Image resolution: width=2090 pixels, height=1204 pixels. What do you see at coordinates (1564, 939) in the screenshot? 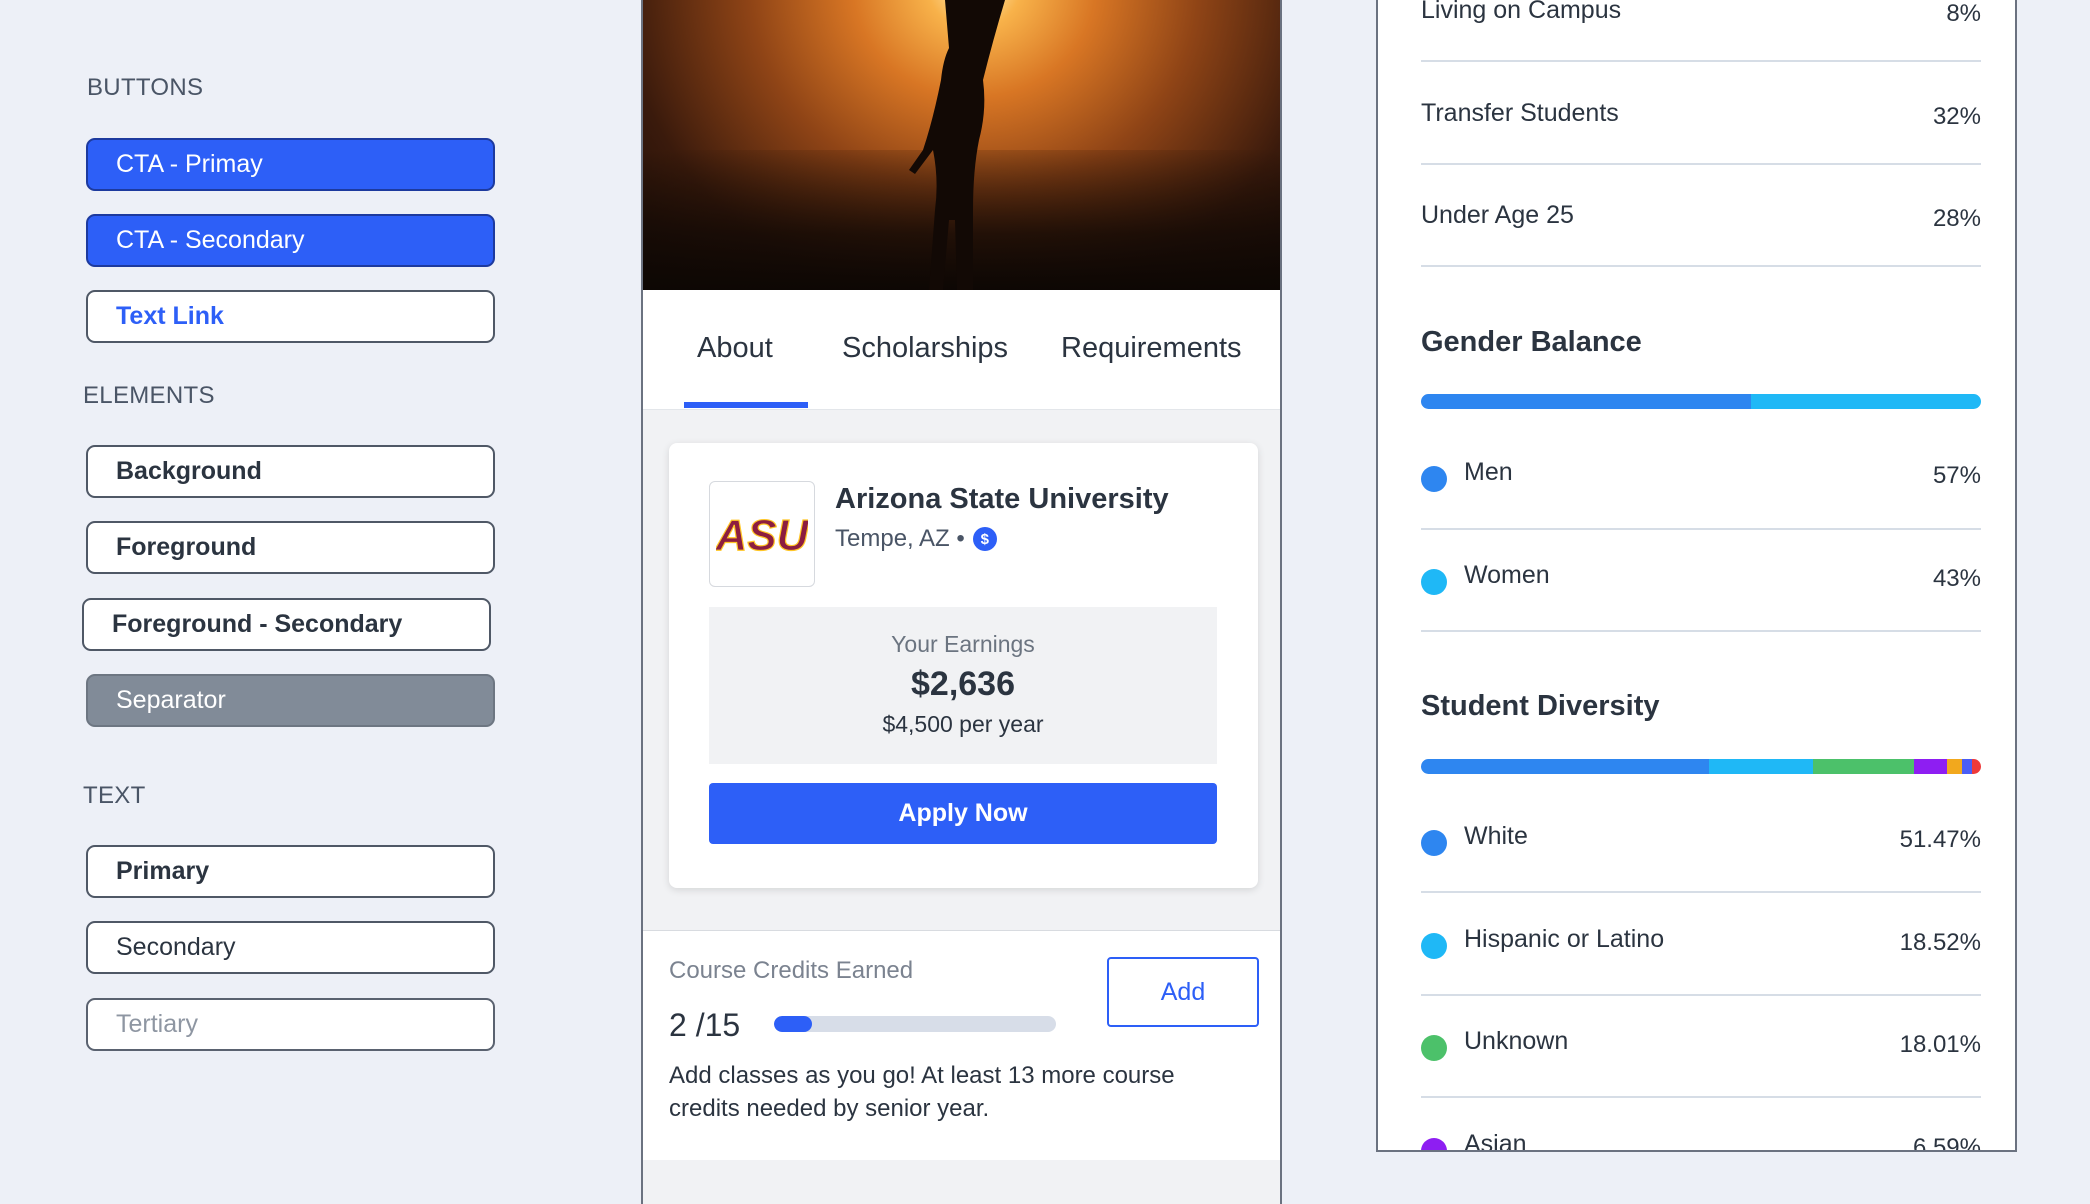
I see `diversity-label: Hispanic or Latino` at bounding box center [1564, 939].